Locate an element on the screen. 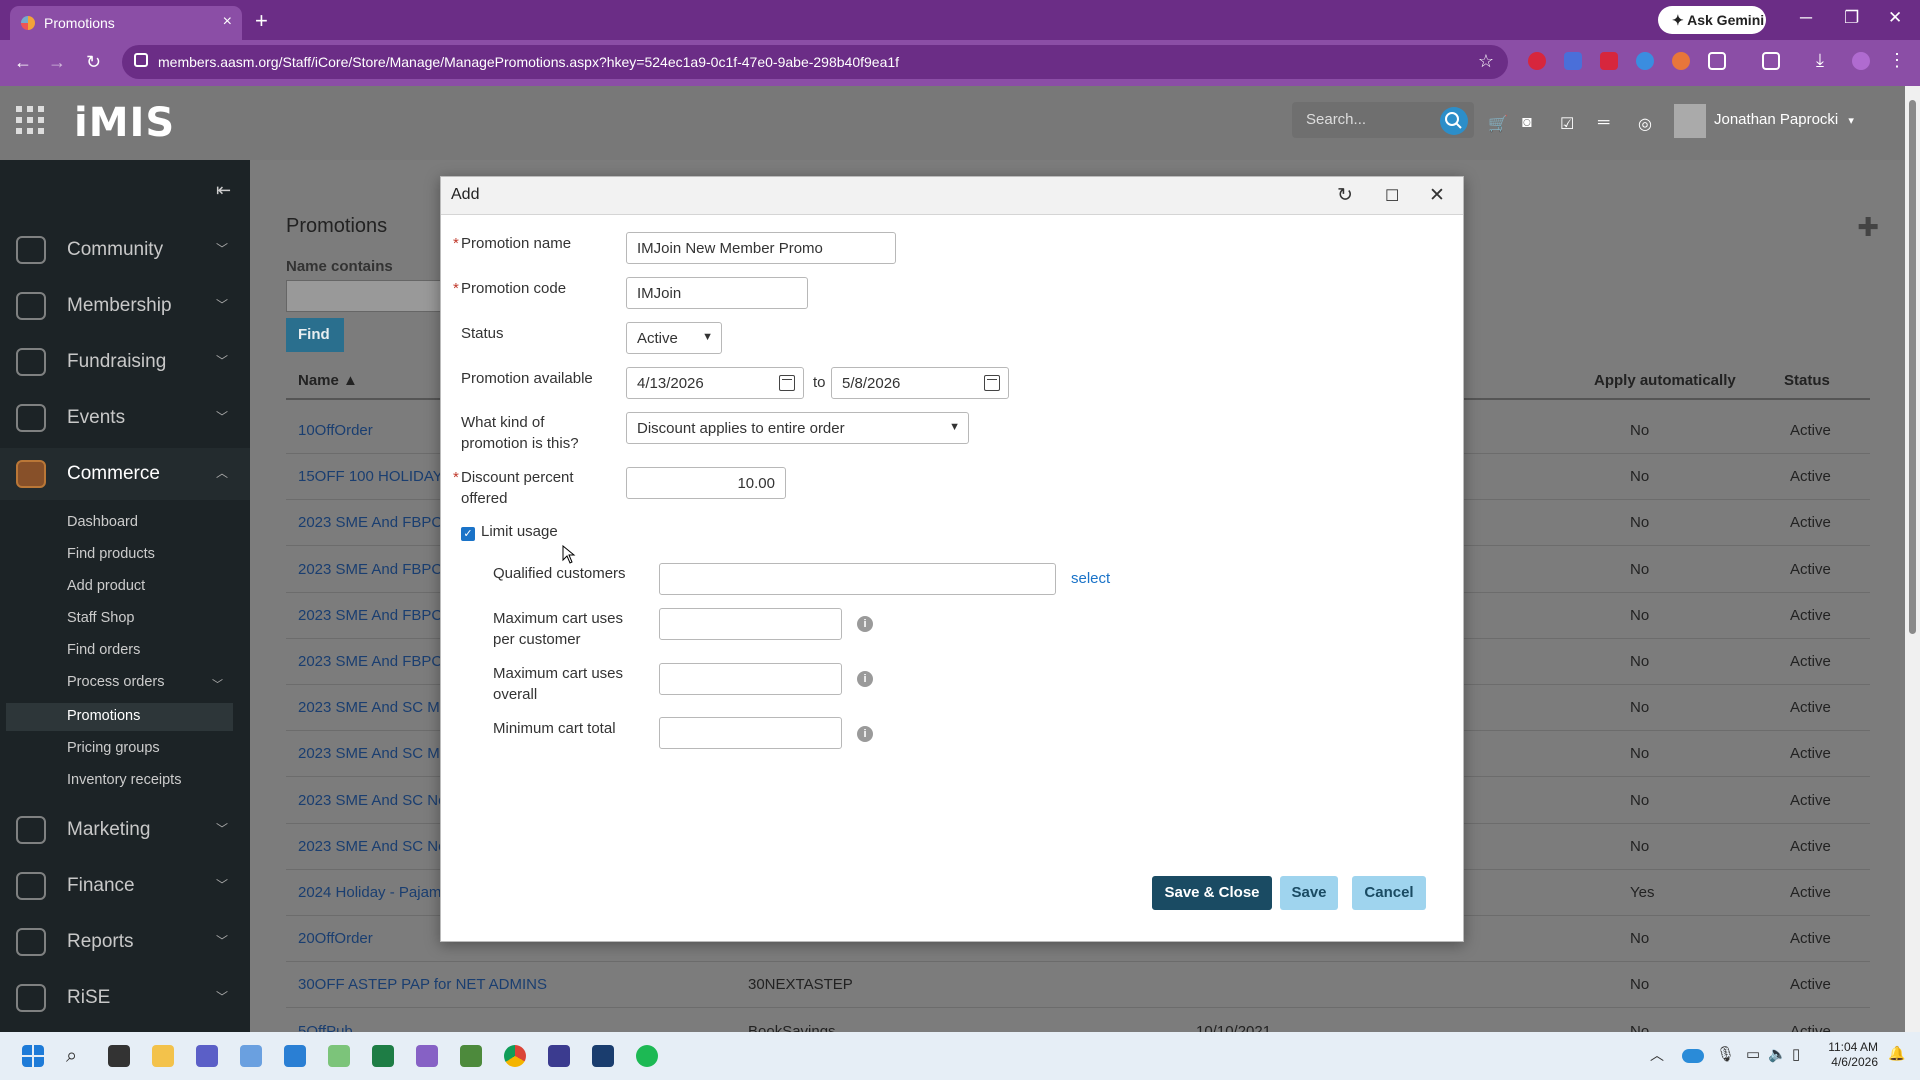 The image size is (1920, 1080). sidebar-subitem-staff-shop: Staff Shop is located at coordinates (100, 618).